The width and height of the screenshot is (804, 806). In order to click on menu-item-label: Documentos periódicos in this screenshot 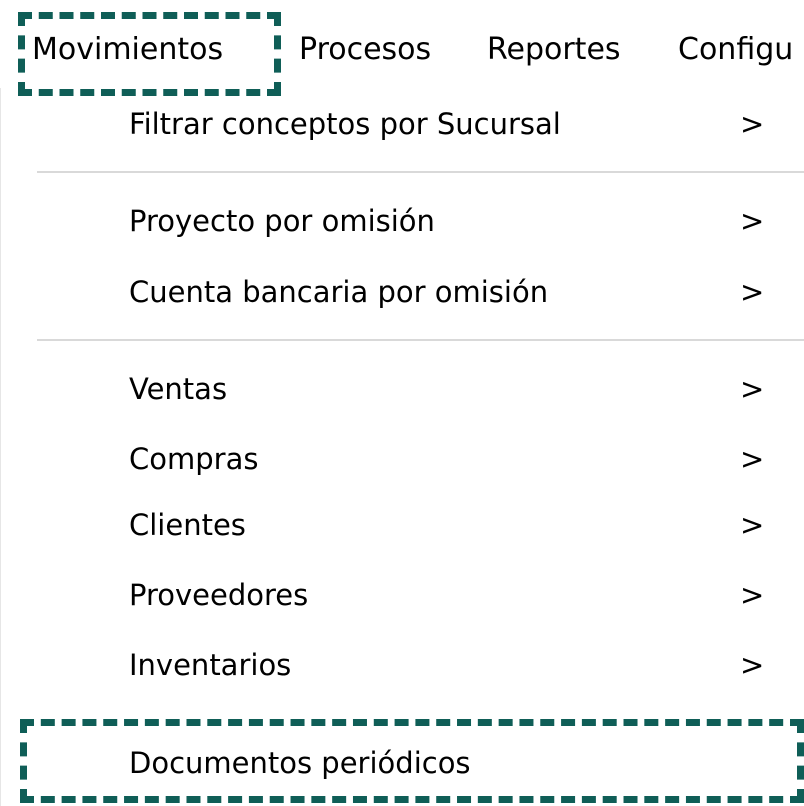, I will do `click(300, 763)`.